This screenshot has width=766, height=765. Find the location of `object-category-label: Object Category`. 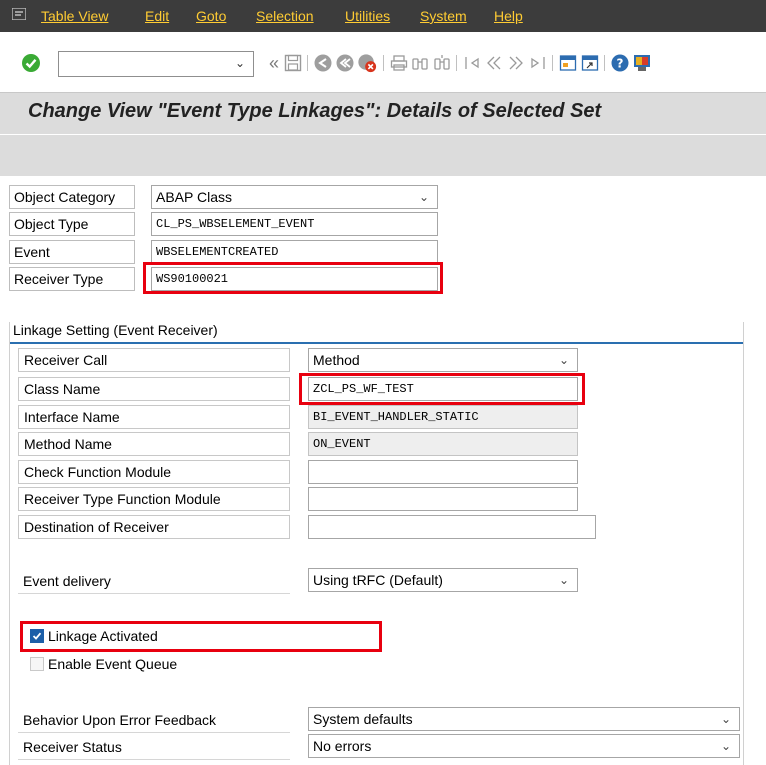

object-category-label: Object Category is located at coordinates (72, 197).